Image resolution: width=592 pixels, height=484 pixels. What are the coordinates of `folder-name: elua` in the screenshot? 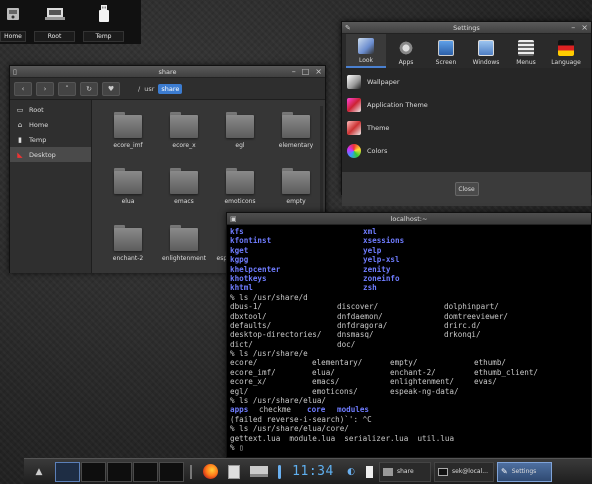 It's located at (128, 202).